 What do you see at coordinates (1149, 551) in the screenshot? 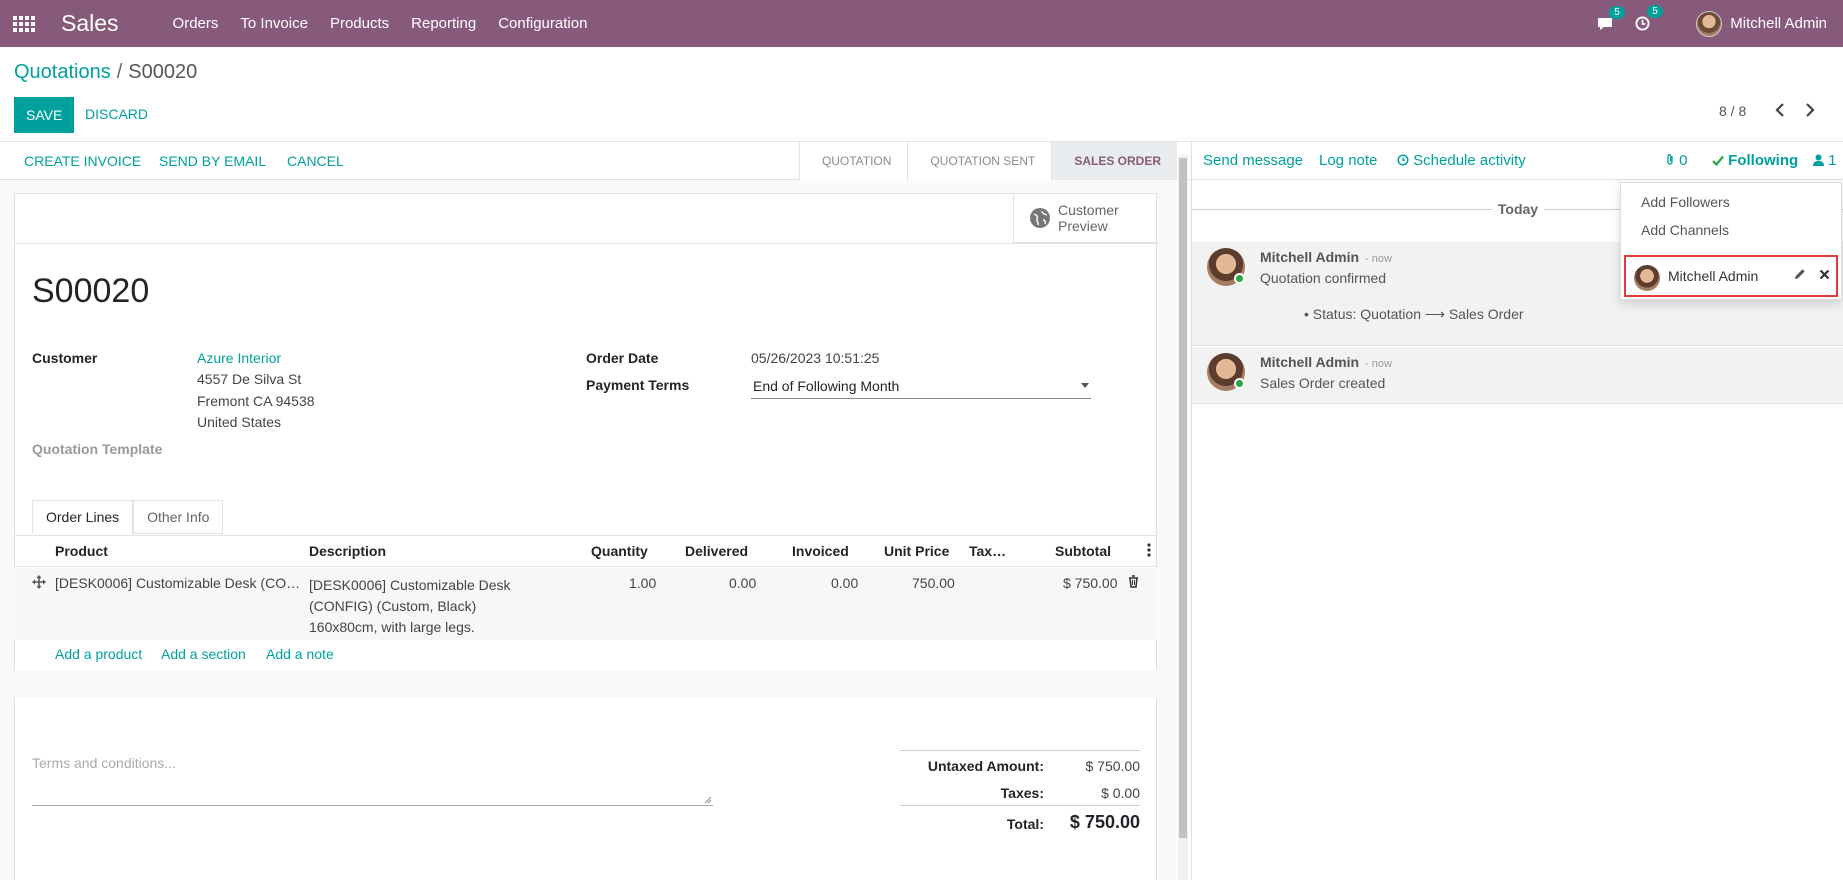
I see `column-options-icon` at bounding box center [1149, 551].